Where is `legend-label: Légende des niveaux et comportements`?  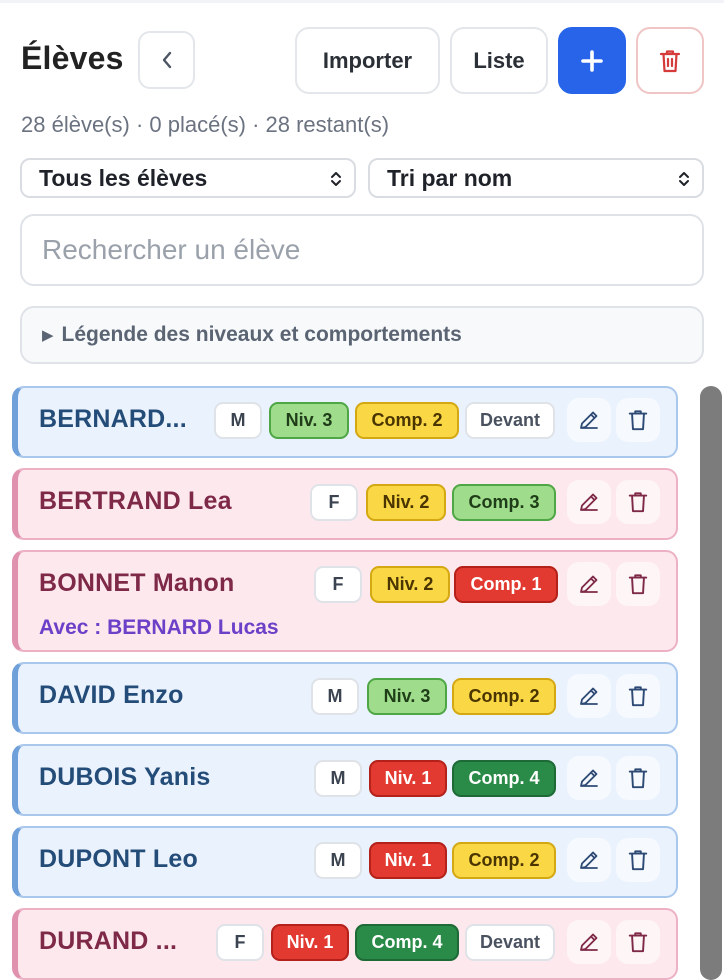 legend-label: Légende des niveaux et comportements is located at coordinates (261, 334).